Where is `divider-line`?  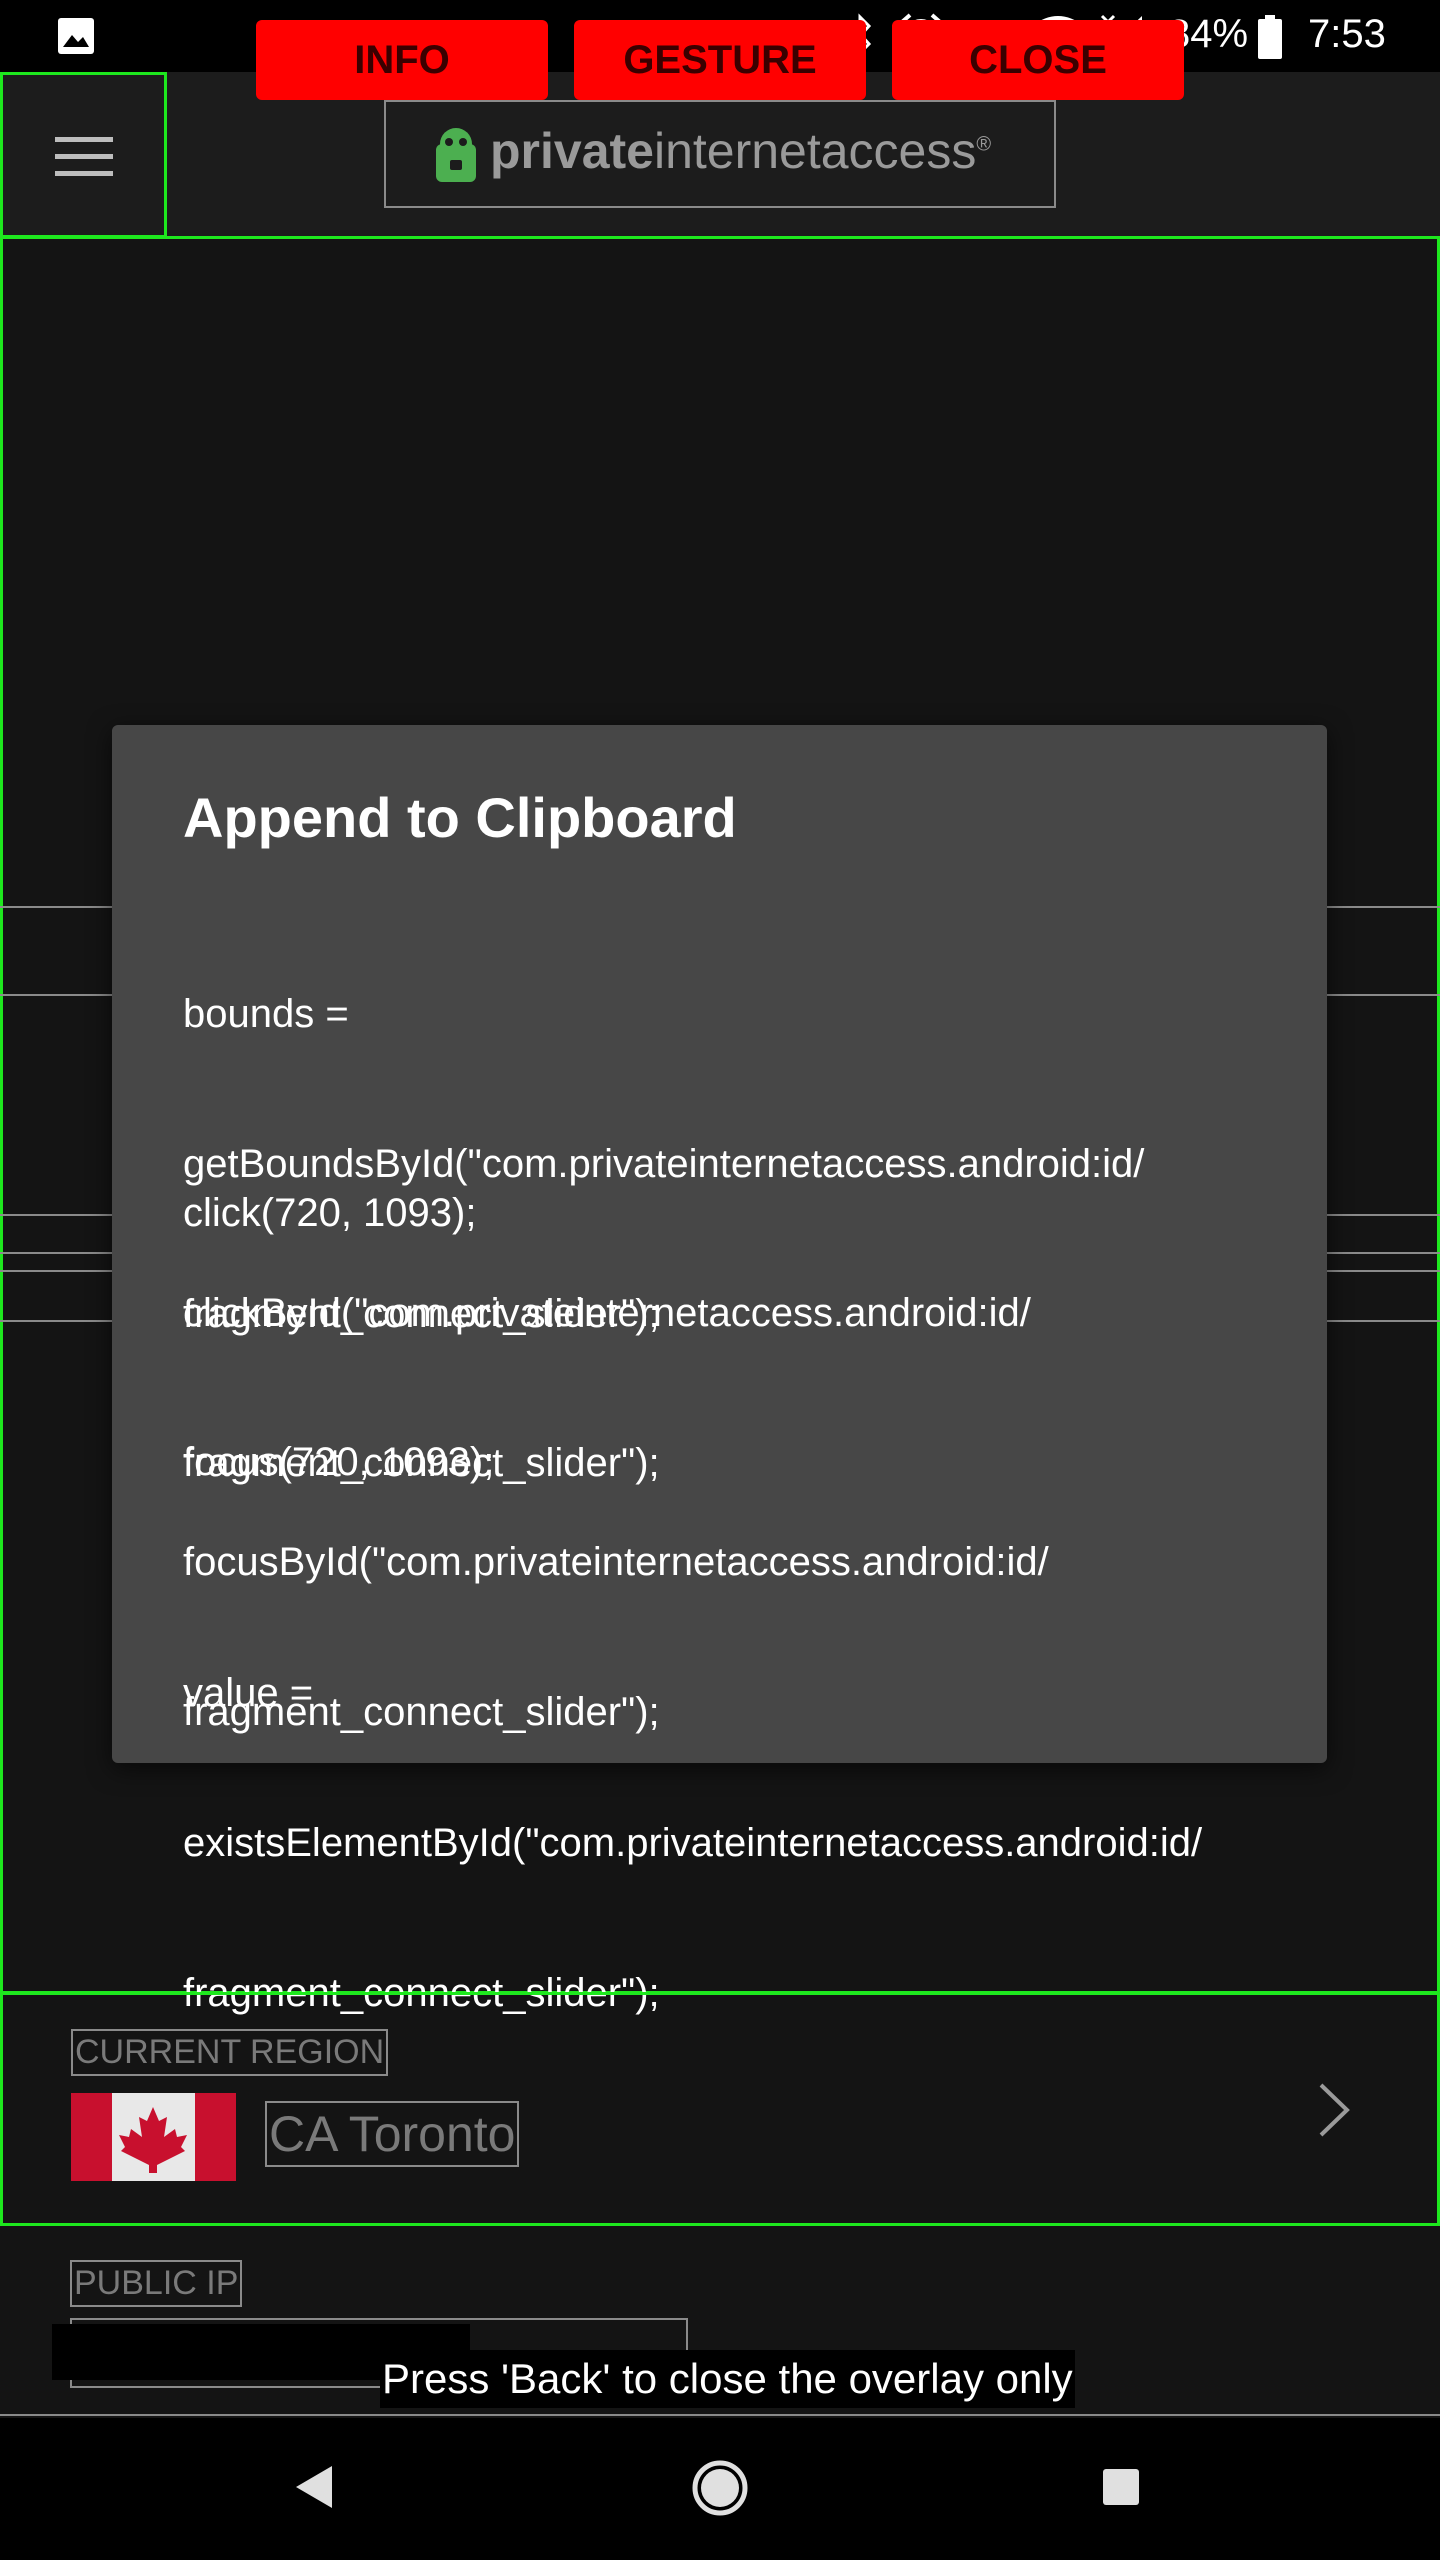
divider-line is located at coordinates (720, 2415).